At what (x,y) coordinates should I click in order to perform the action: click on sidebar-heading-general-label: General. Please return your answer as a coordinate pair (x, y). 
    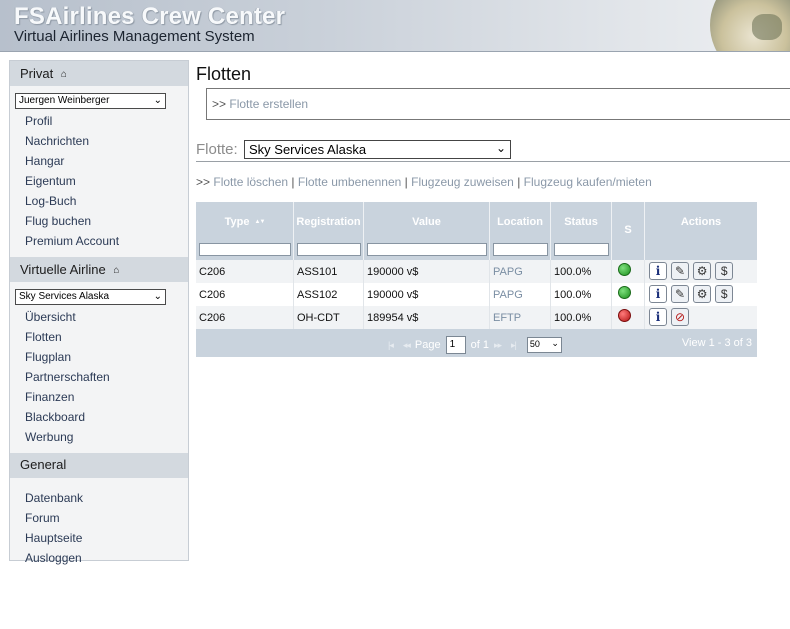
    Looking at the image, I should click on (43, 464).